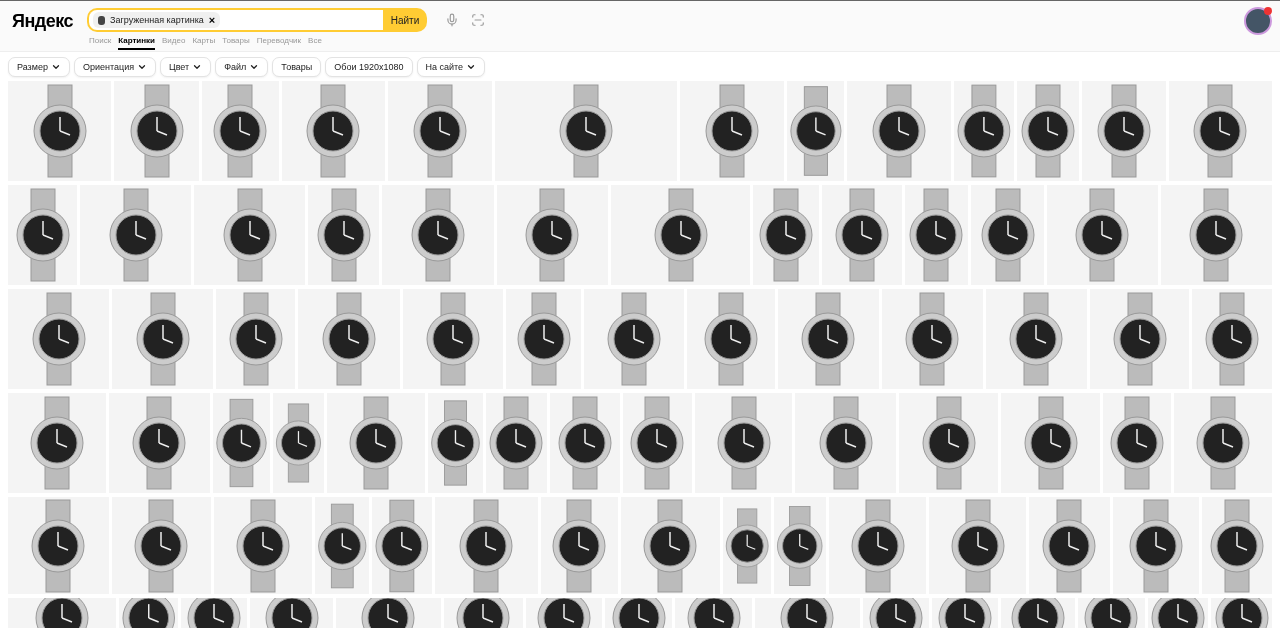  I want to click on yandex-logo: Яндекс, so click(43, 21).